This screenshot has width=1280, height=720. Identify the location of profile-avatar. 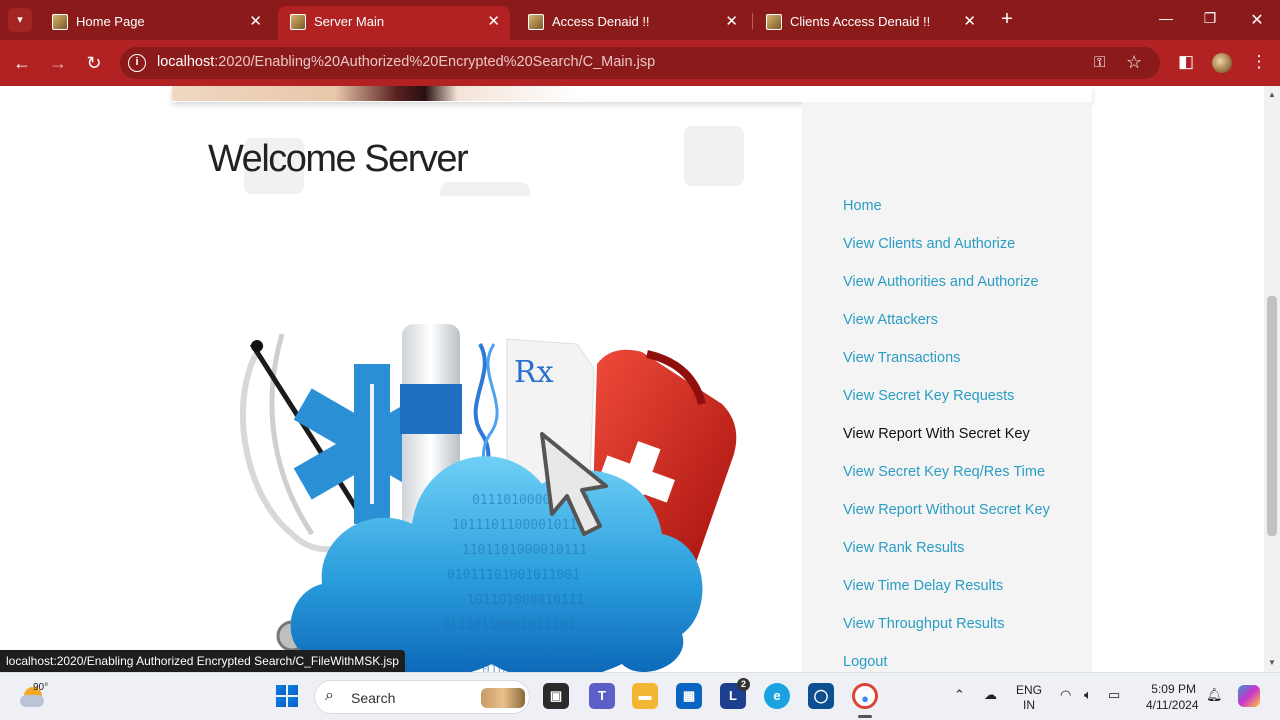
(1222, 63).